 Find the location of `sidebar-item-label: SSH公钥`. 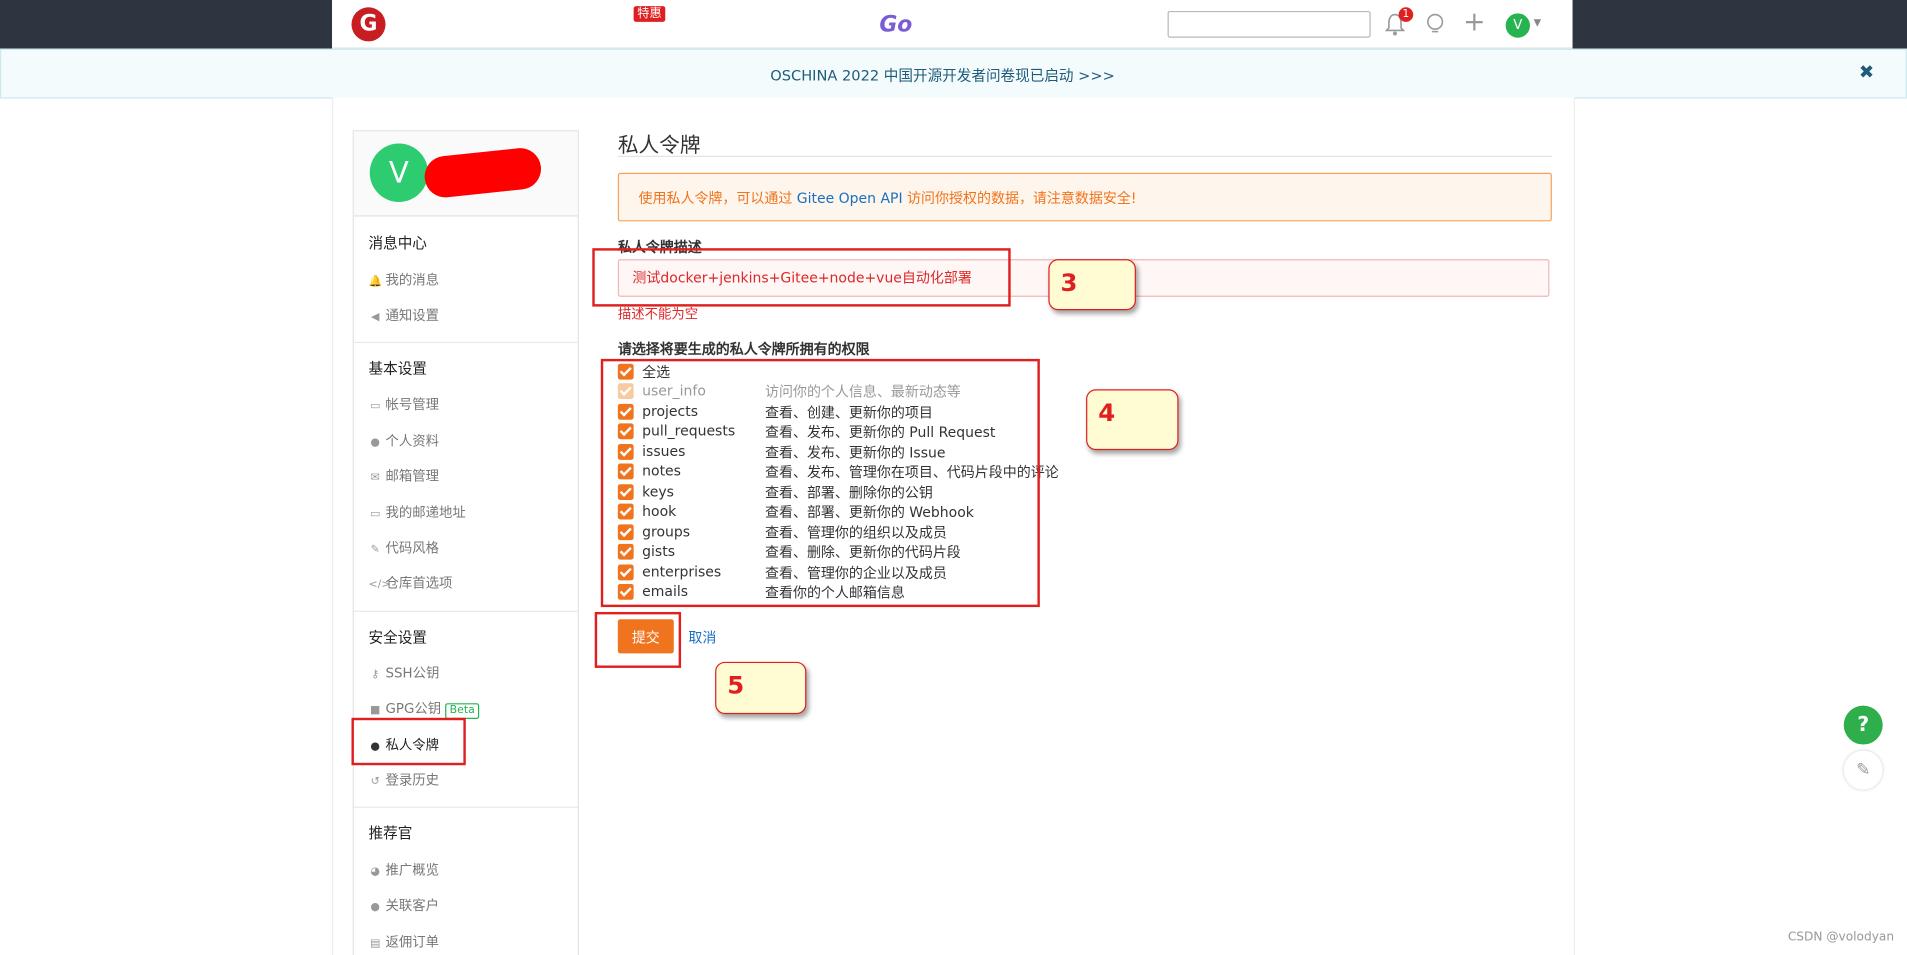

sidebar-item-label: SSH公钥 is located at coordinates (412, 673).